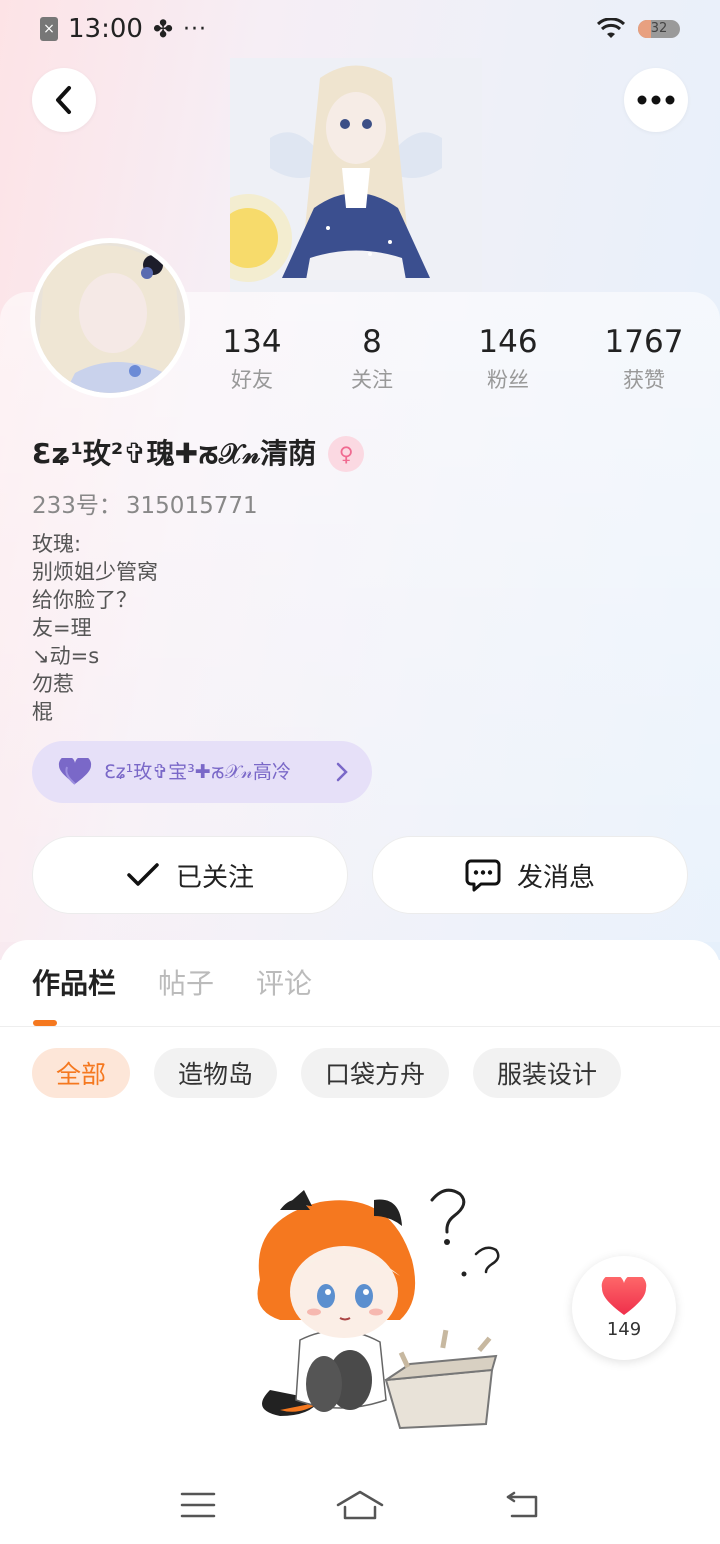  Describe the element at coordinates (174, 453) in the screenshot. I see `nickname: Ɛʑ¹玫²✞瑰✚ᰕ𝒳𝓃清荫` at that location.